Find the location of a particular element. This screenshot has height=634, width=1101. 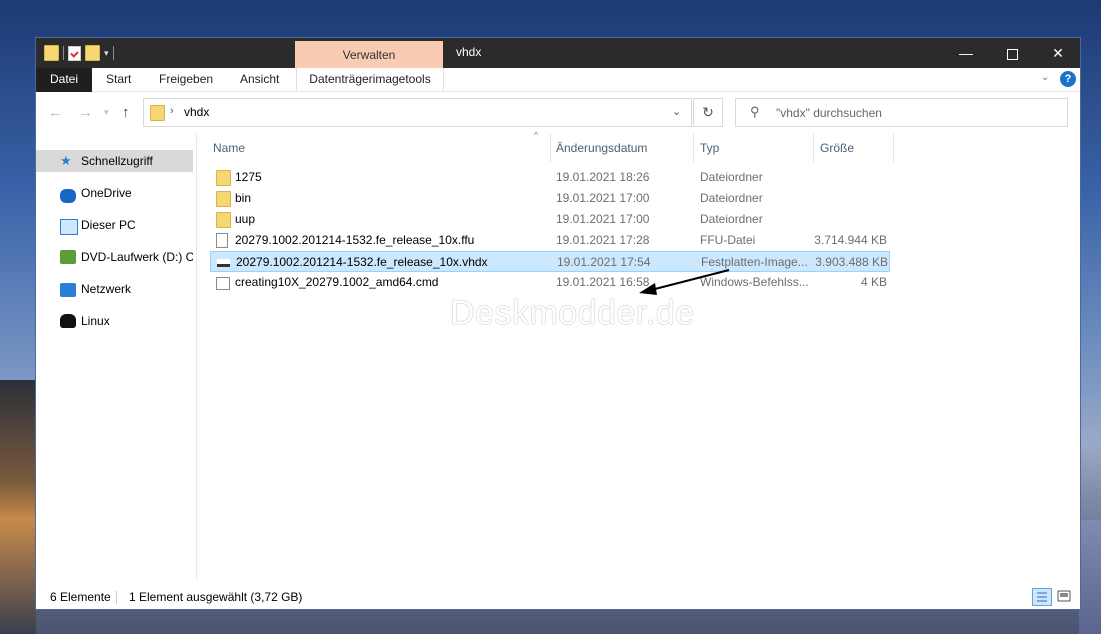

search-placeholder: "vhdx" durchsuchen is located at coordinates (829, 113).